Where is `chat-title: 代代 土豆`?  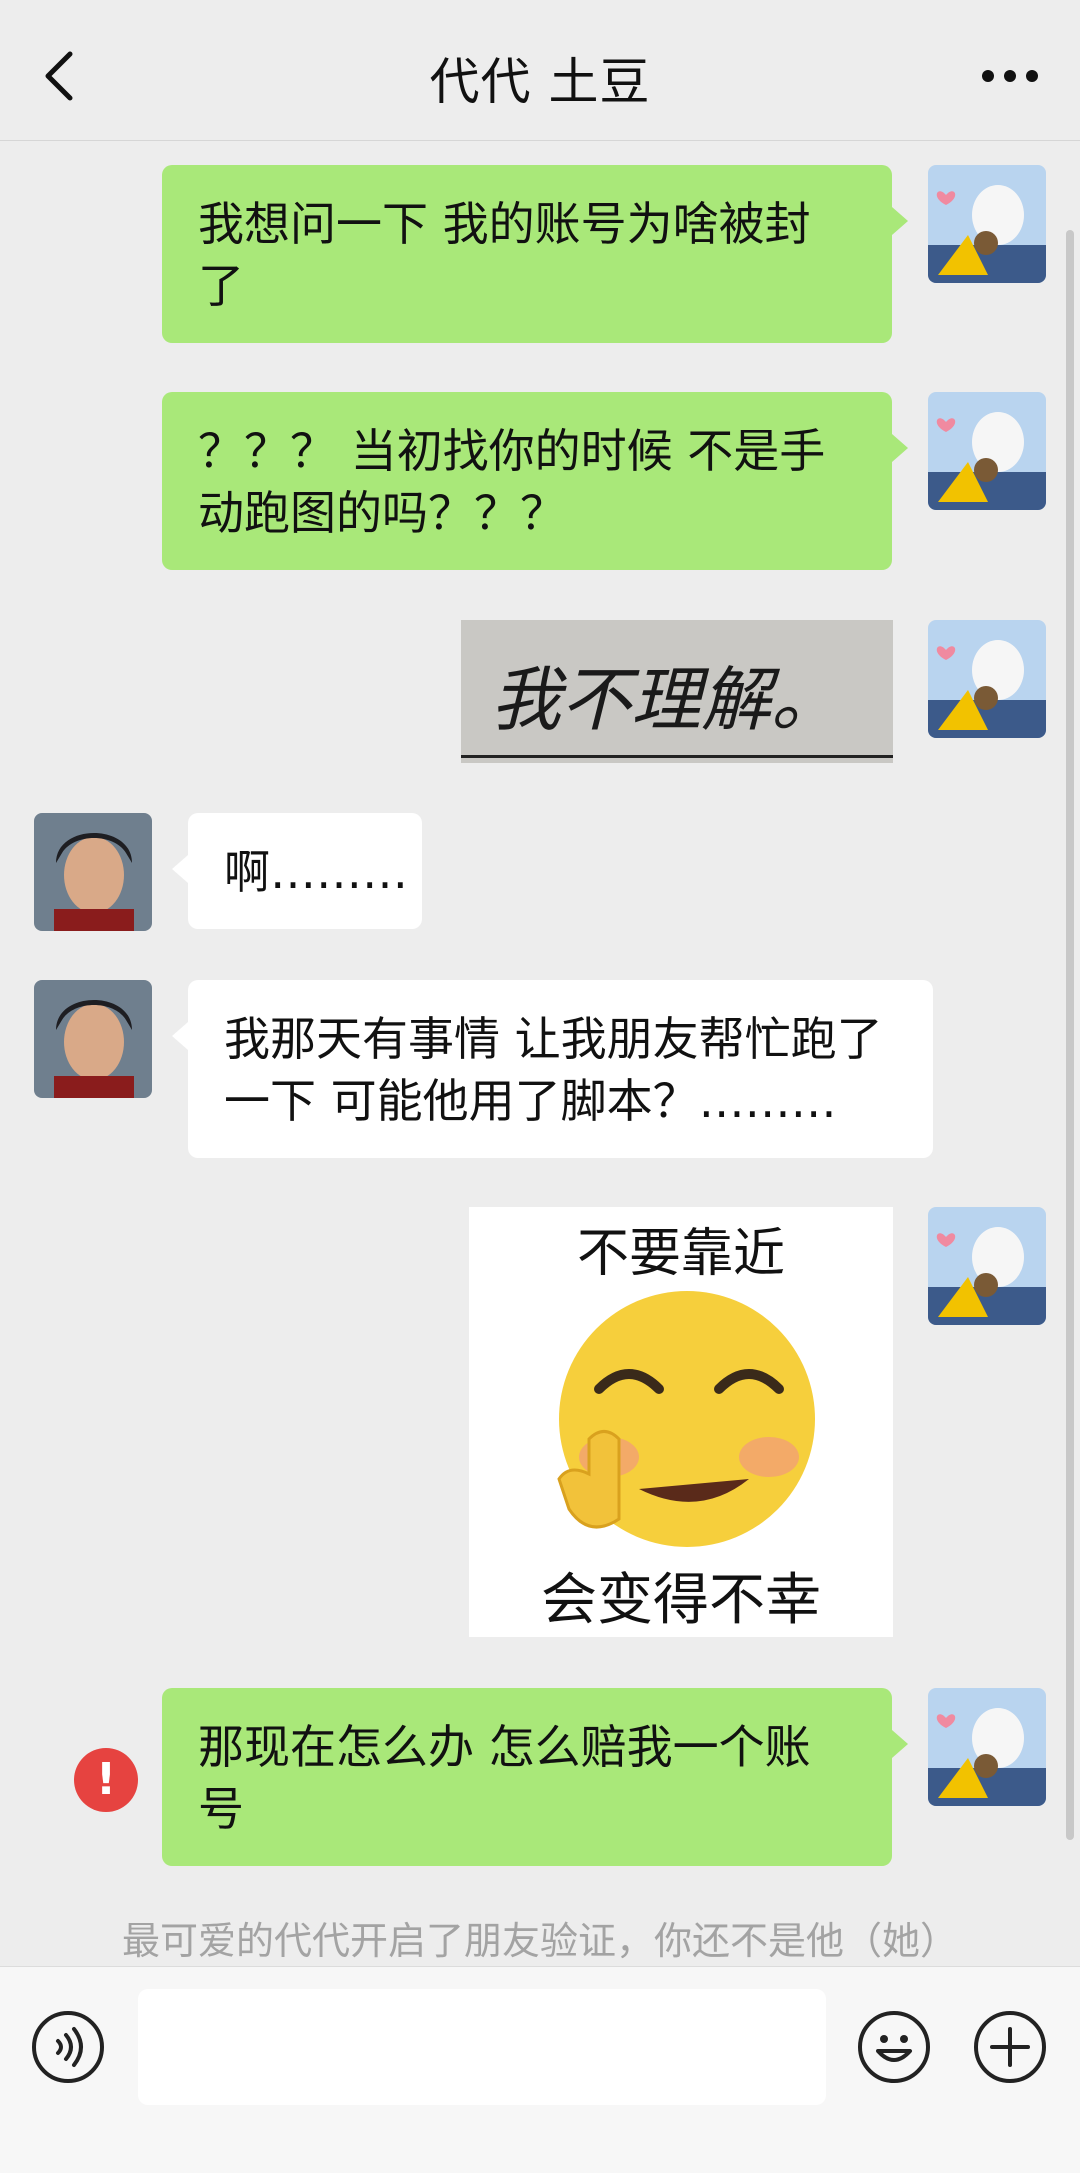 chat-title: 代代 土豆 is located at coordinates (540, 82).